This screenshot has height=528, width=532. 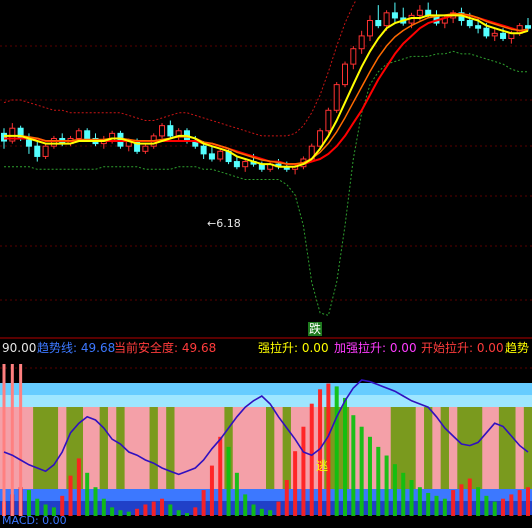 What do you see at coordinates (34, 520) in the screenshot?
I see `macd-label: MACD: 0.00` at bounding box center [34, 520].